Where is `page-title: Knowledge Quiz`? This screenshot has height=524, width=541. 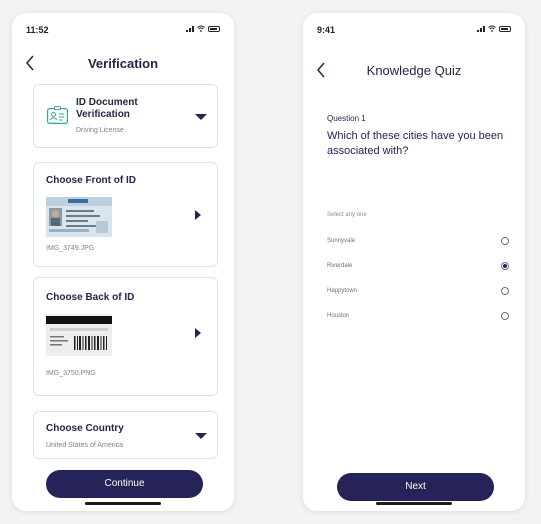
page-title: Knowledge Quiz is located at coordinates (414, 70).